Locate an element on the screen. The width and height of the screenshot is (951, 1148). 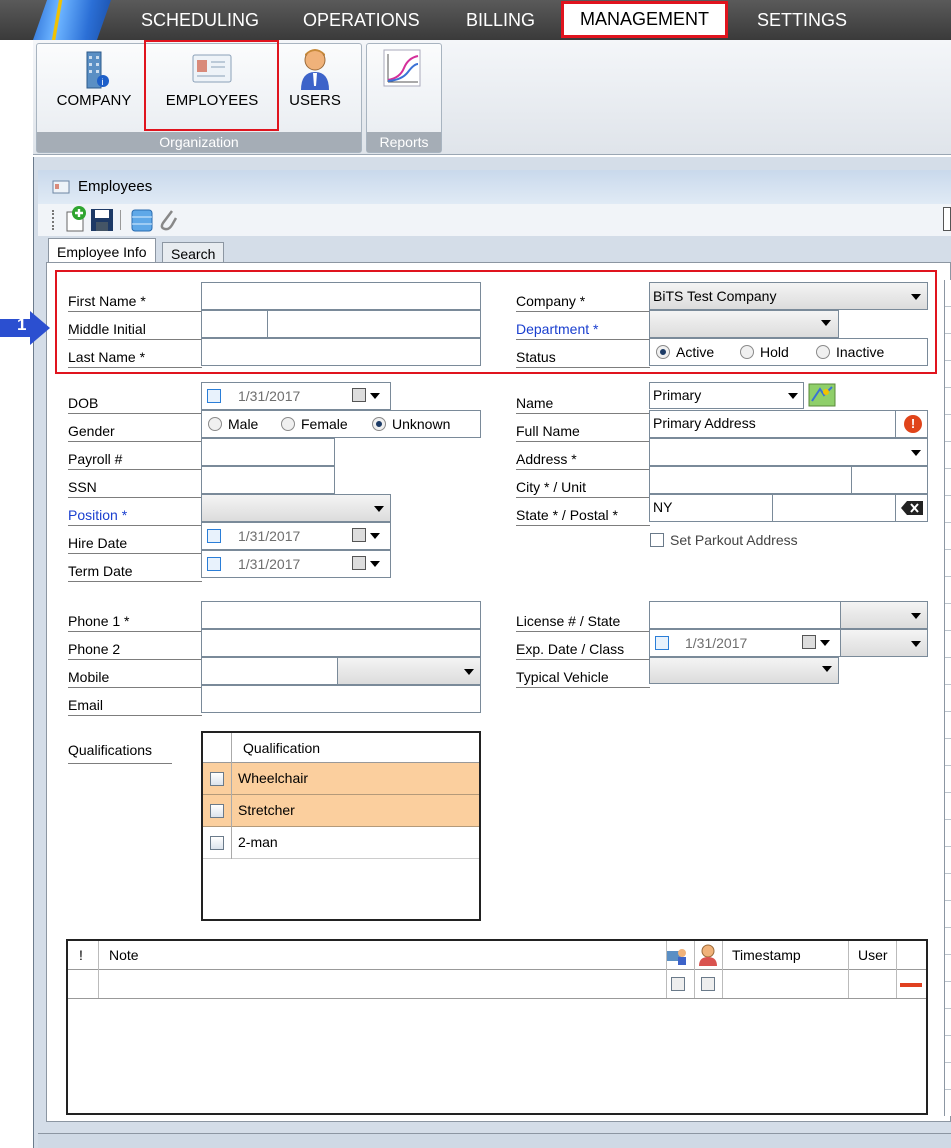
email-input is located at coordinates (341, 699).